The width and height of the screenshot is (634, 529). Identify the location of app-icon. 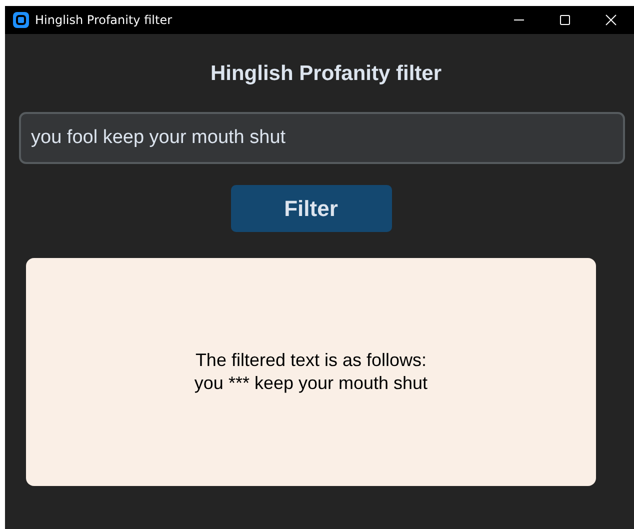
(21, 20).